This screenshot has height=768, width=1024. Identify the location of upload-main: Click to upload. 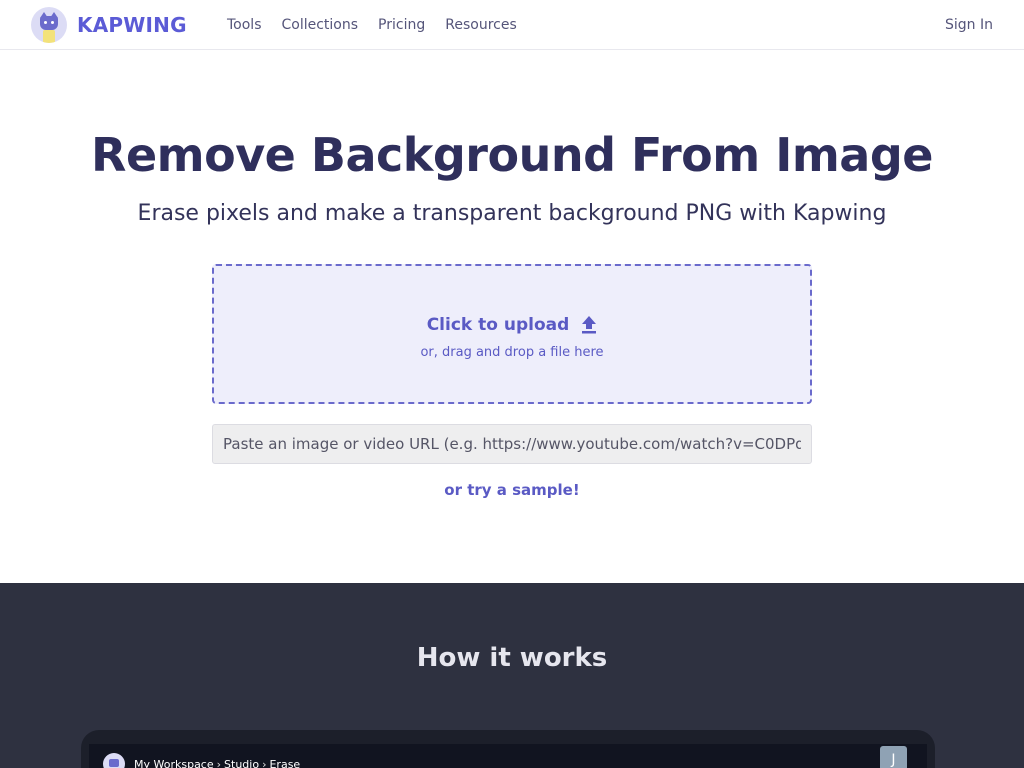
(512, 325).